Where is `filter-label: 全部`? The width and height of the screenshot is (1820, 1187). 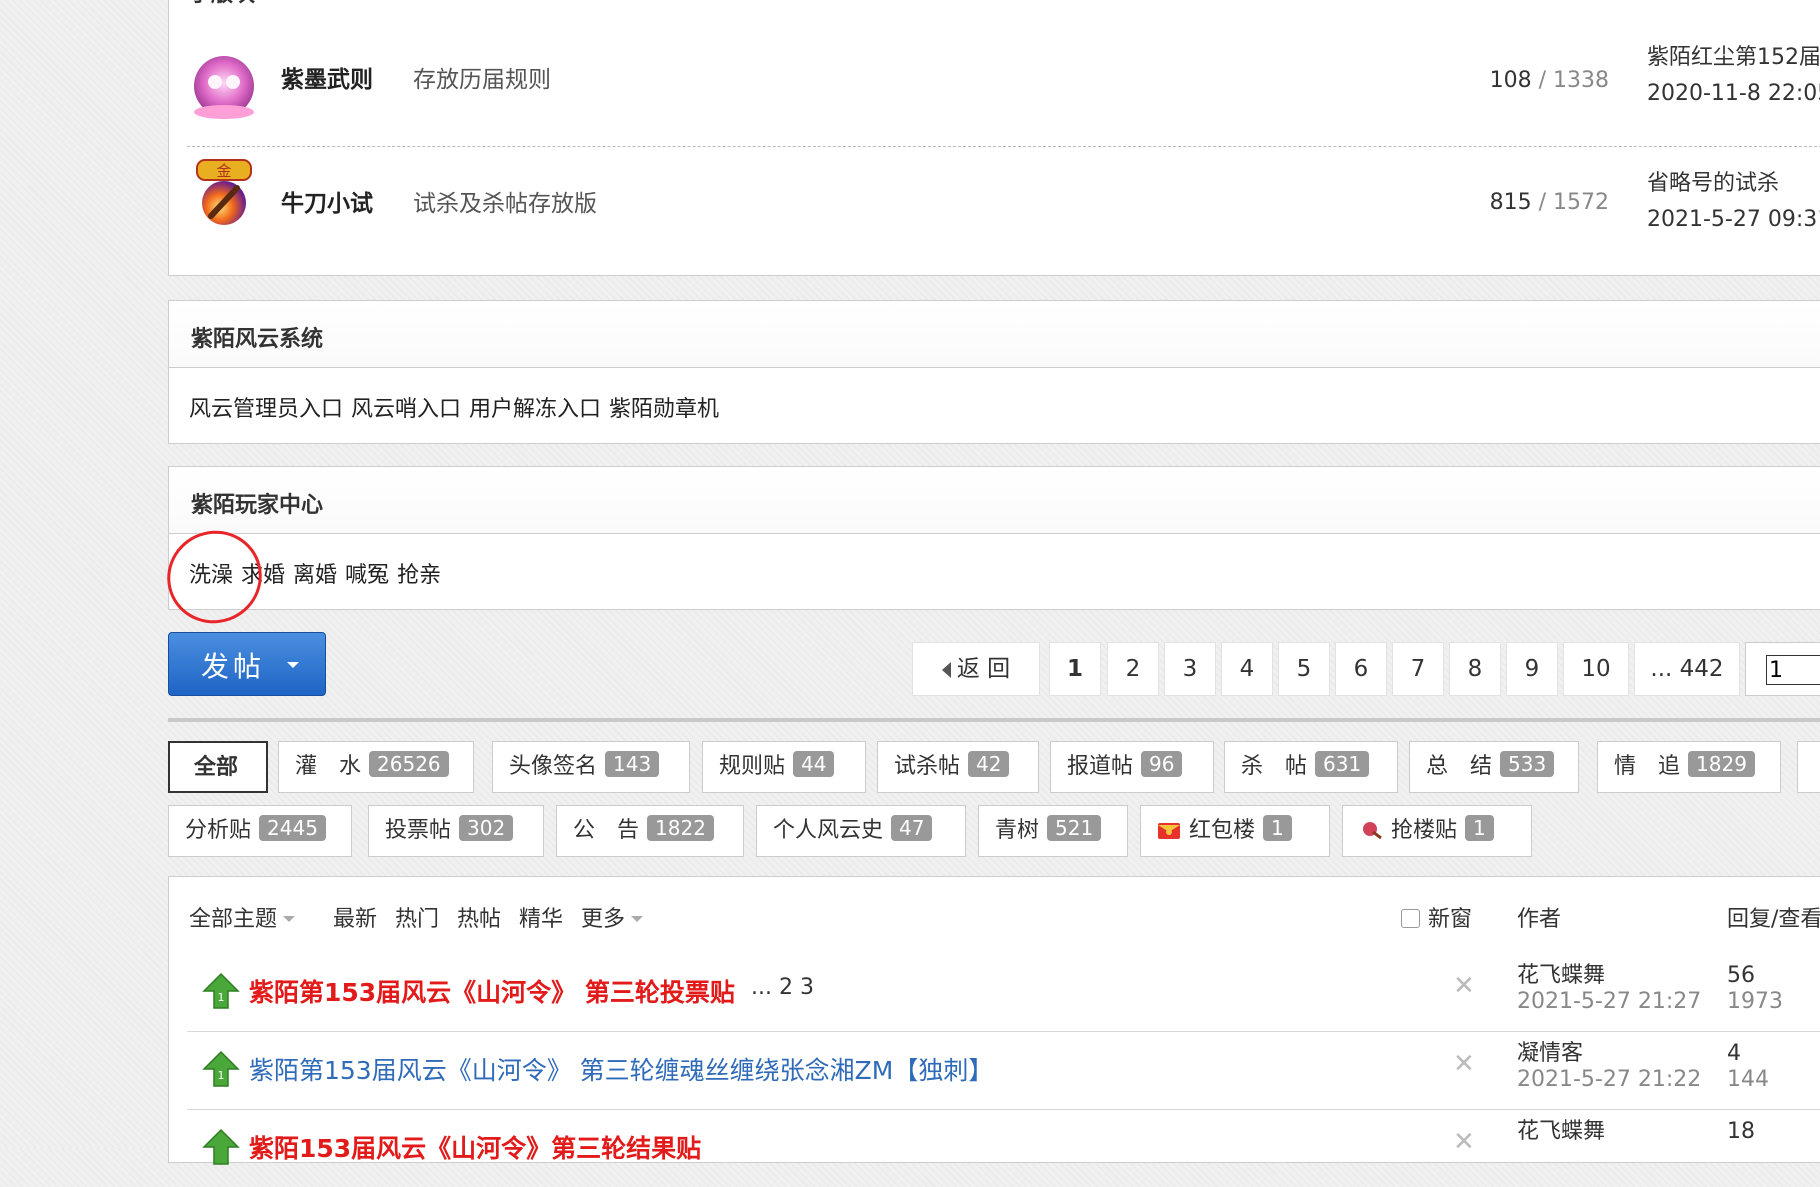 filter-label: 全部 is located at coordinates (216, 767).